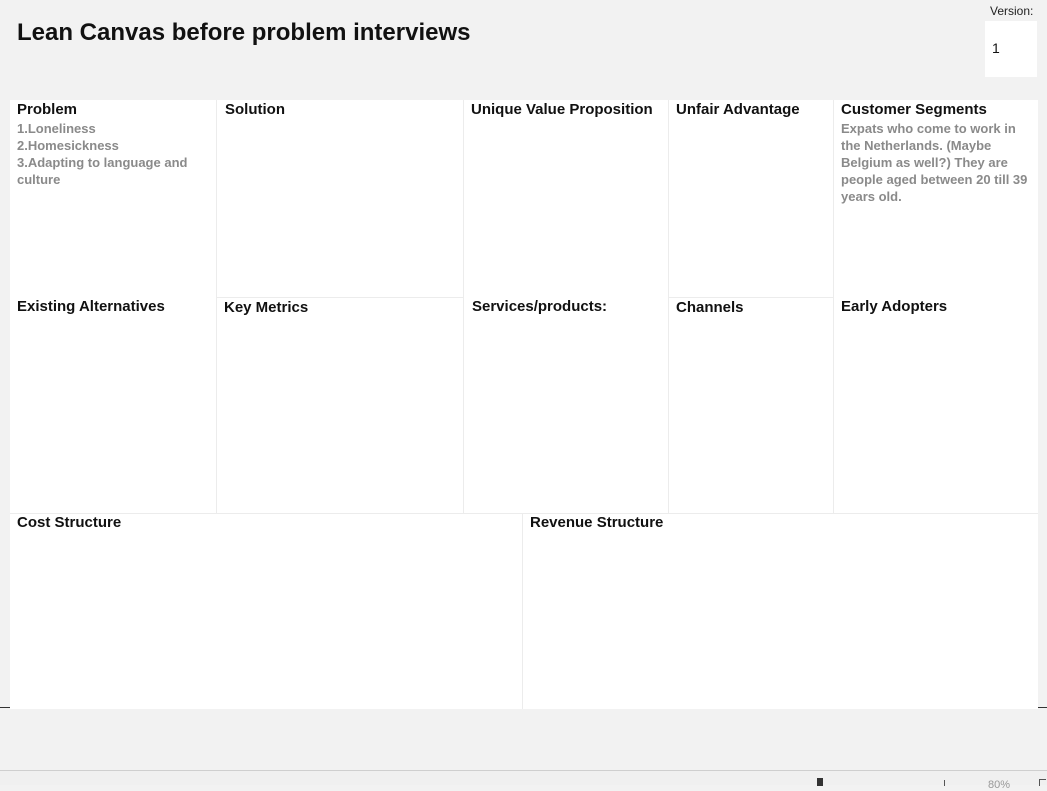 The height and width of the screenshot is (791, 1047). Describe the element at coordinates (820, 782) in the screenshot. I see `zoom-slider-thumb` at that location.